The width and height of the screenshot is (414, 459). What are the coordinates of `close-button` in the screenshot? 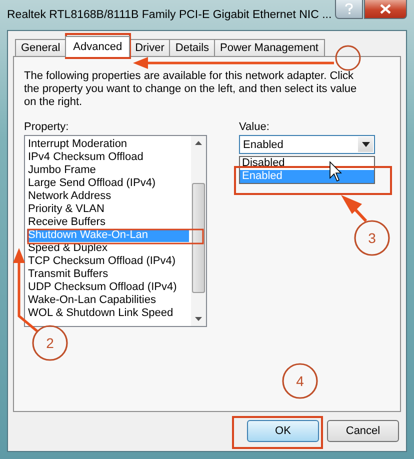 It's located at (385, 9).